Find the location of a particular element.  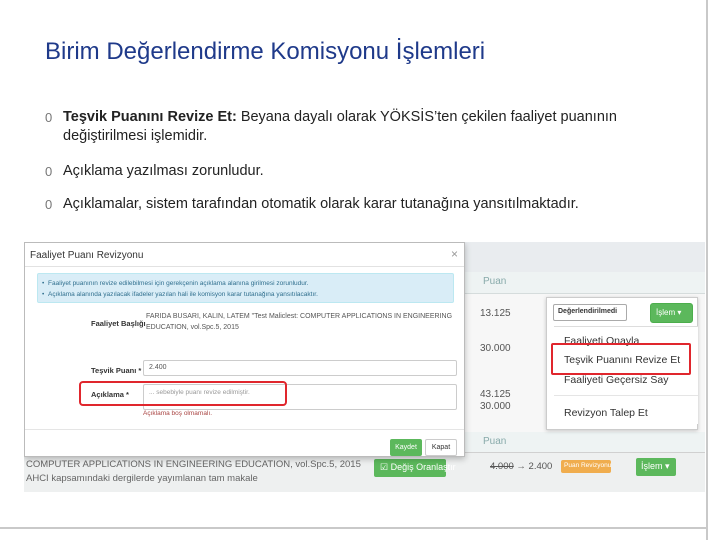

score-change: 4.000 → 2.400 is located at coordinates (521, 466).